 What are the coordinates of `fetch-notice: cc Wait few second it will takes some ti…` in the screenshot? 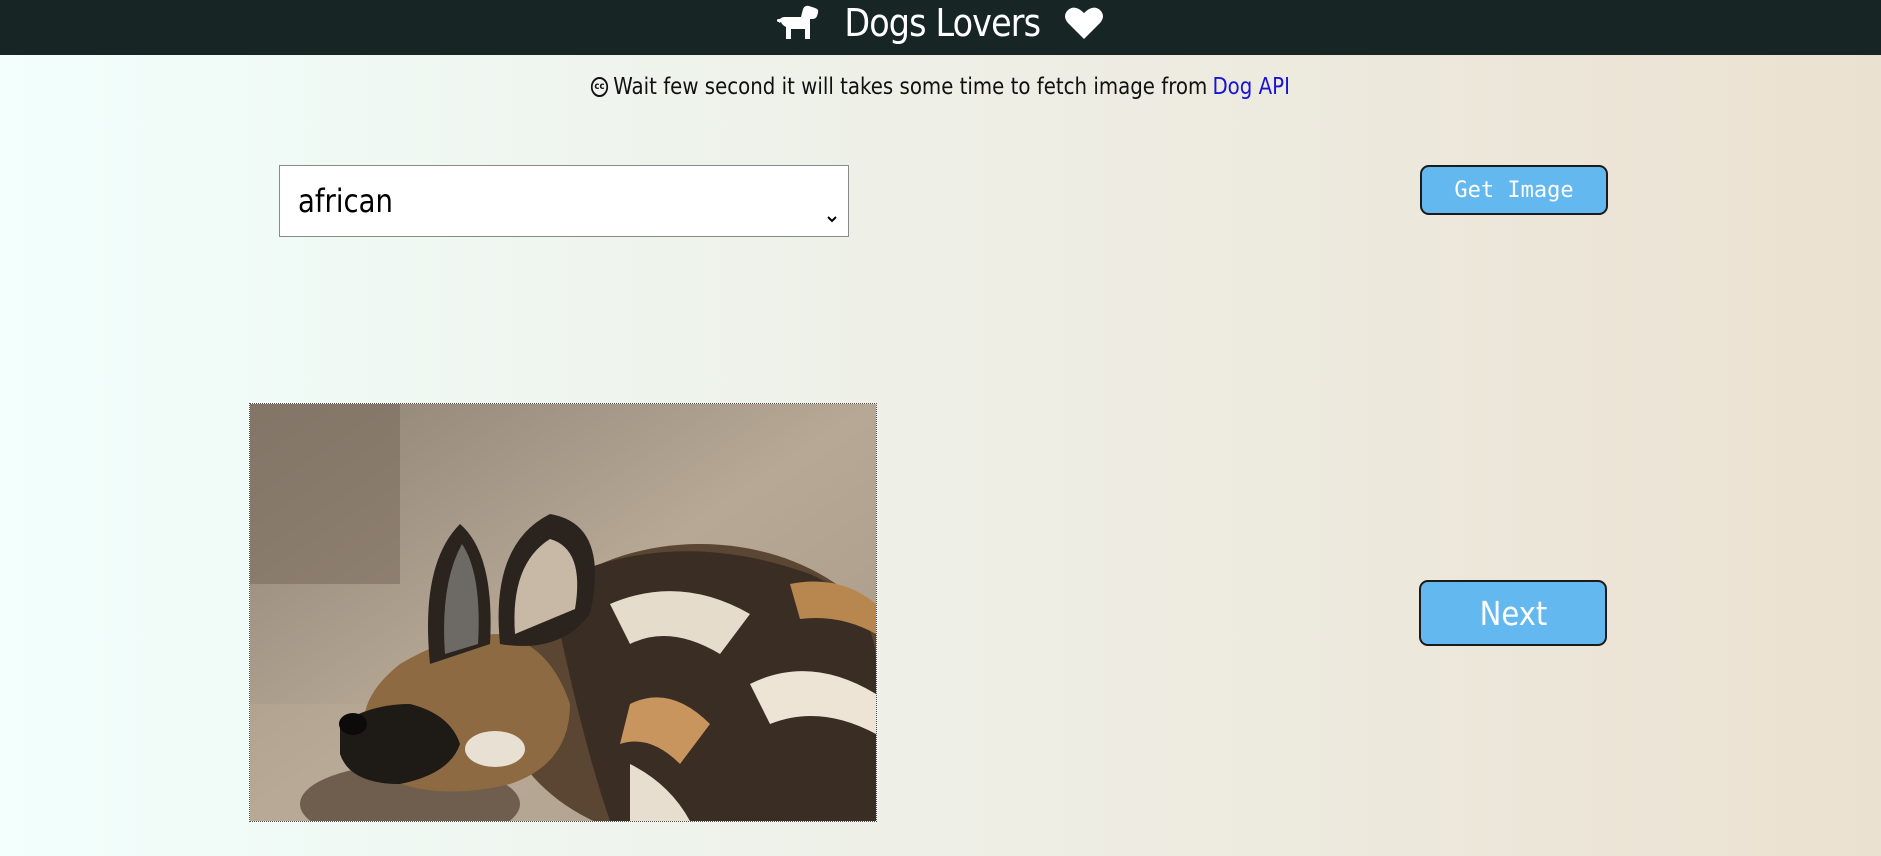 It's located at (940, 84).